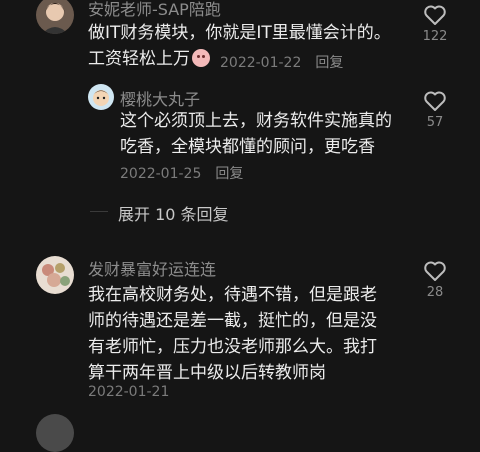 This screenshot has height=452, width=480. What do you see at coordinates (161, 174) in the screenshot?
I see `comment-date: 2022-01-25` at bounding box center [161, 174].